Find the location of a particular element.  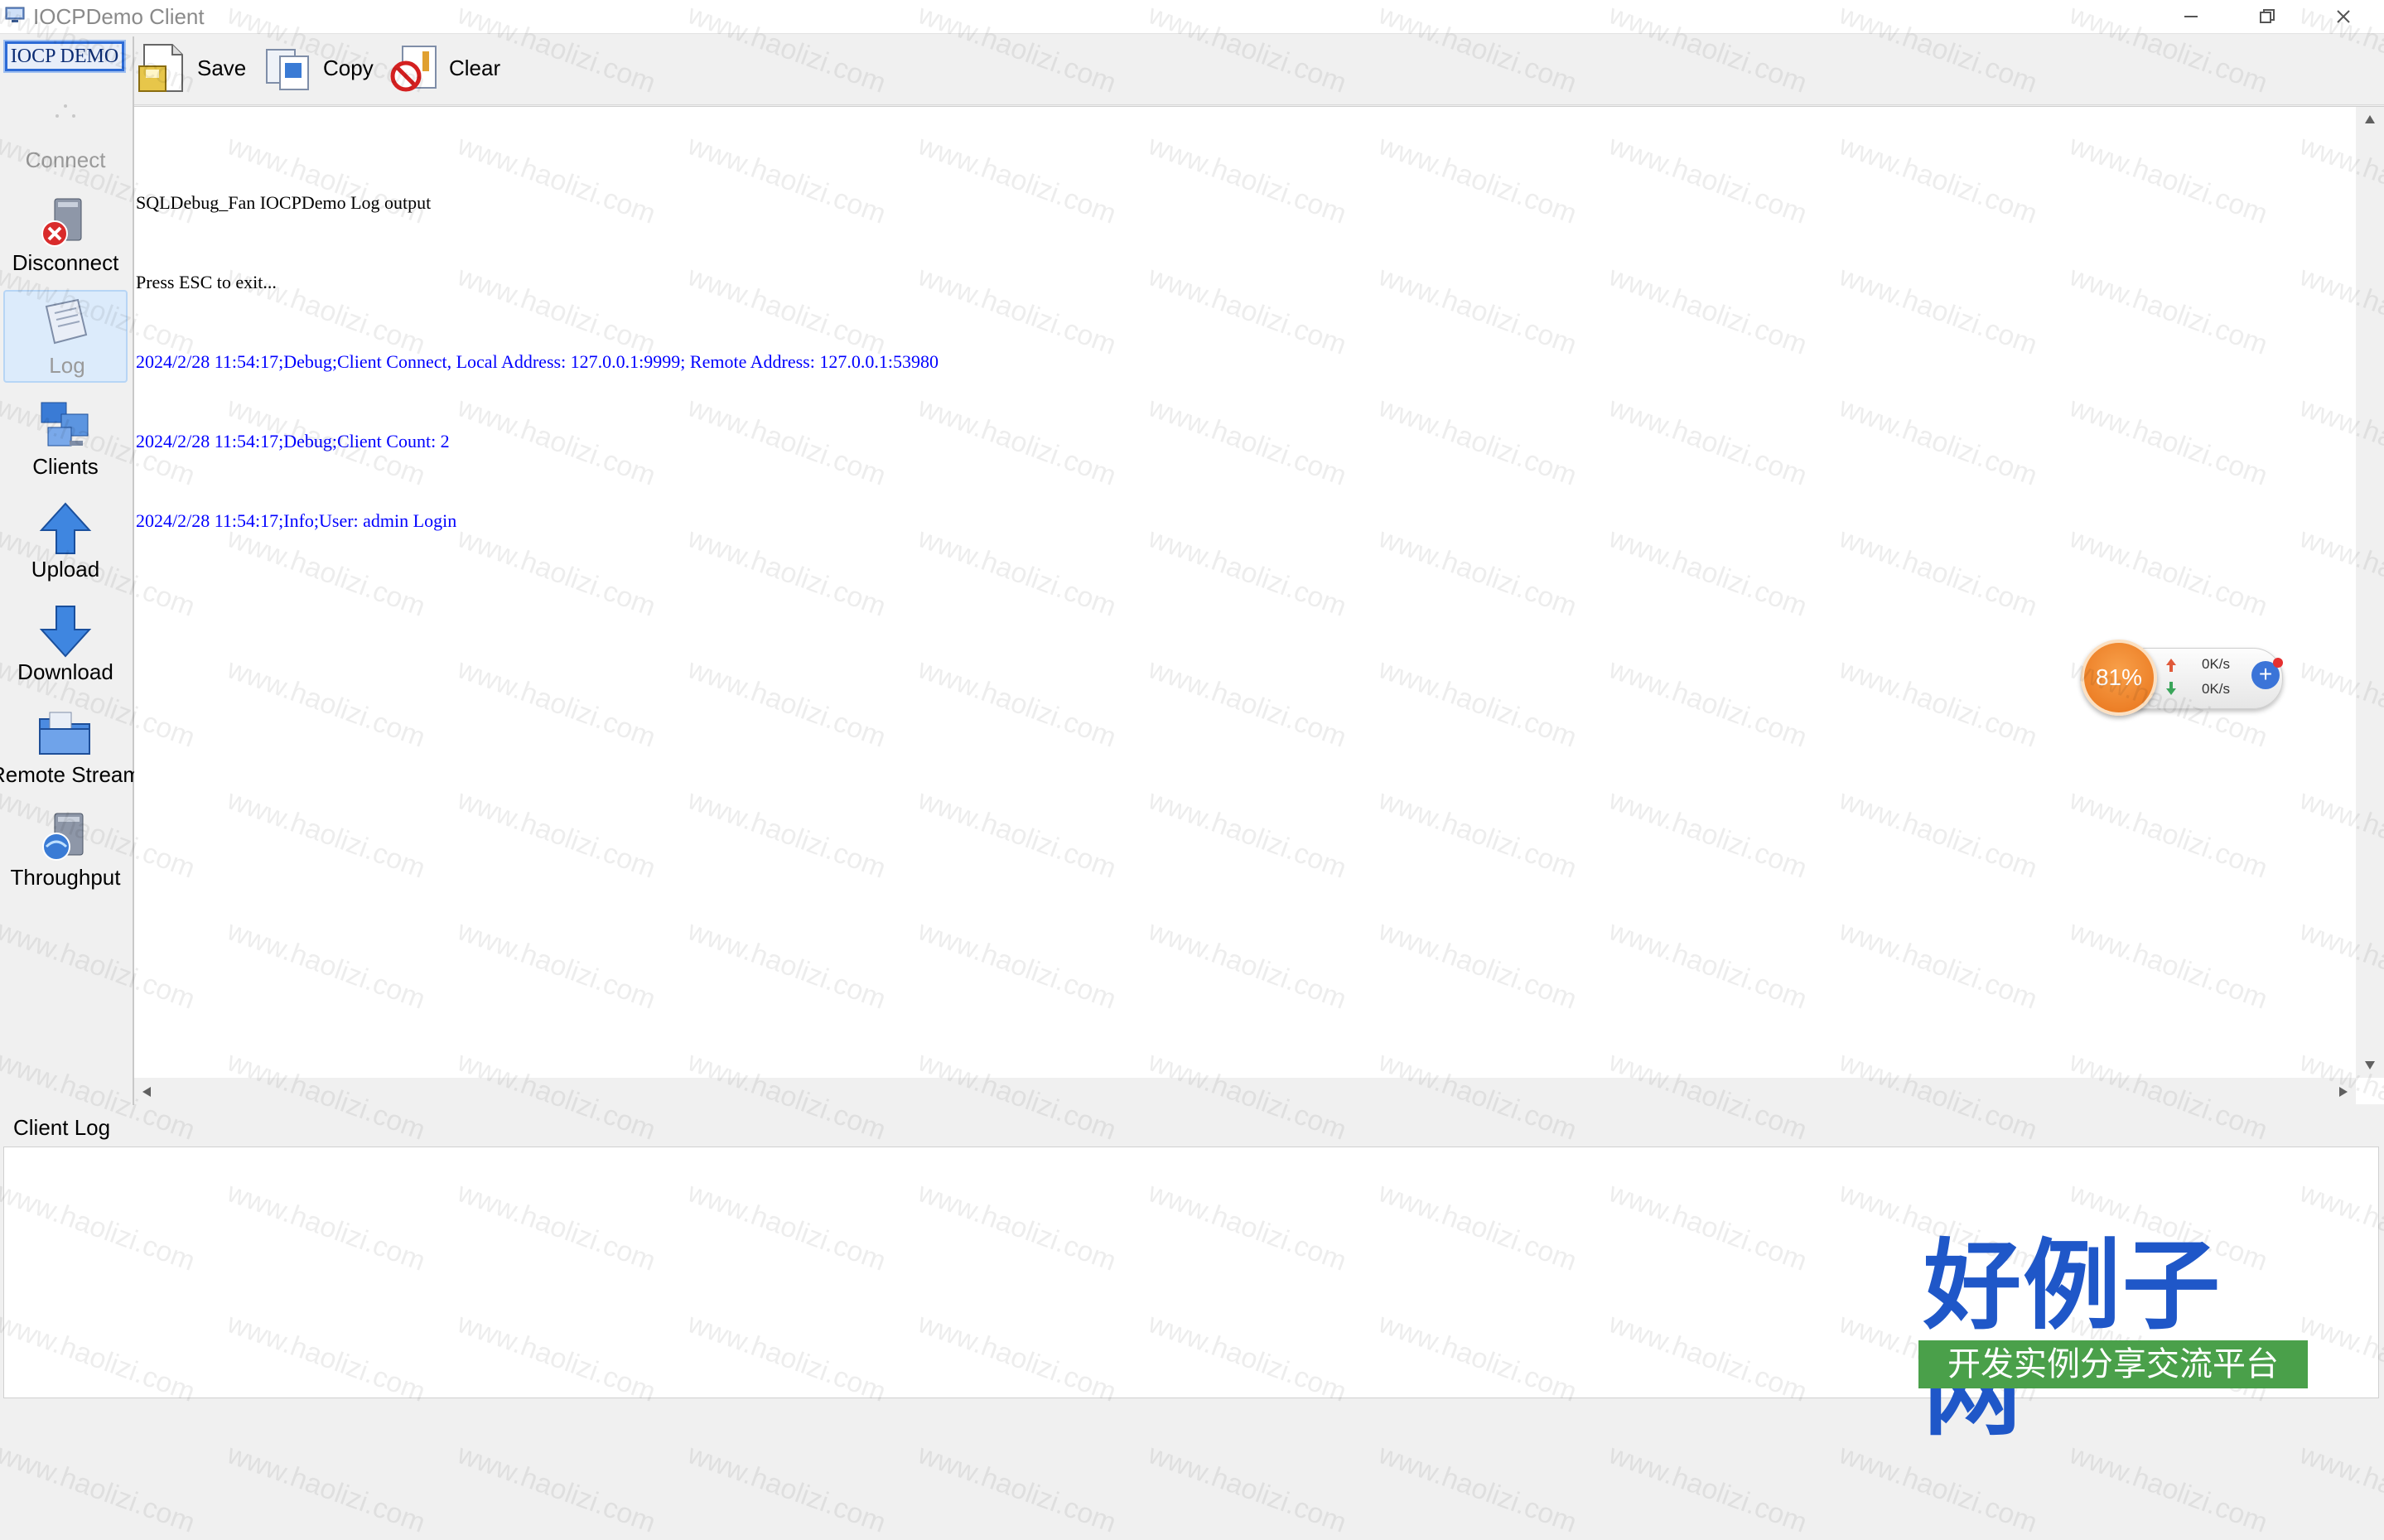

sidebar-item-log: Log is located at coordinates (65, 336).